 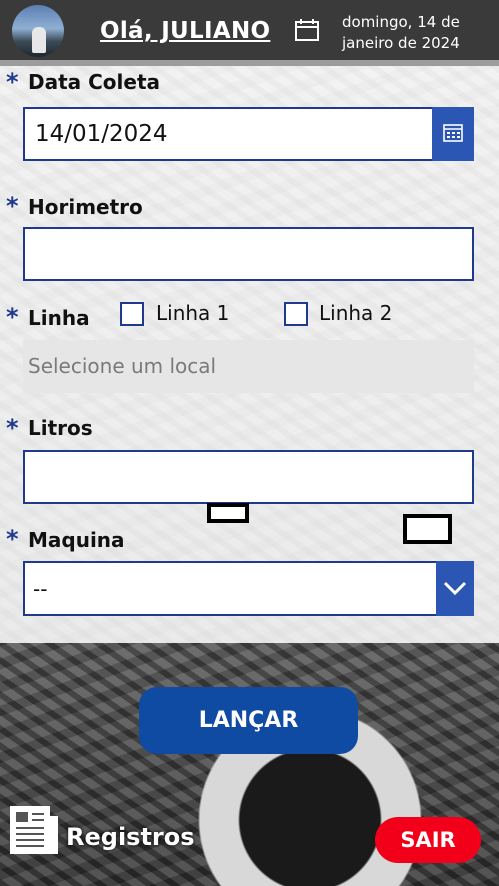 What do you see at coordinates (401, 22) in the screenshot?
I see `header-date-line1: domingo, 14 de` at bounding box center [401, 22].